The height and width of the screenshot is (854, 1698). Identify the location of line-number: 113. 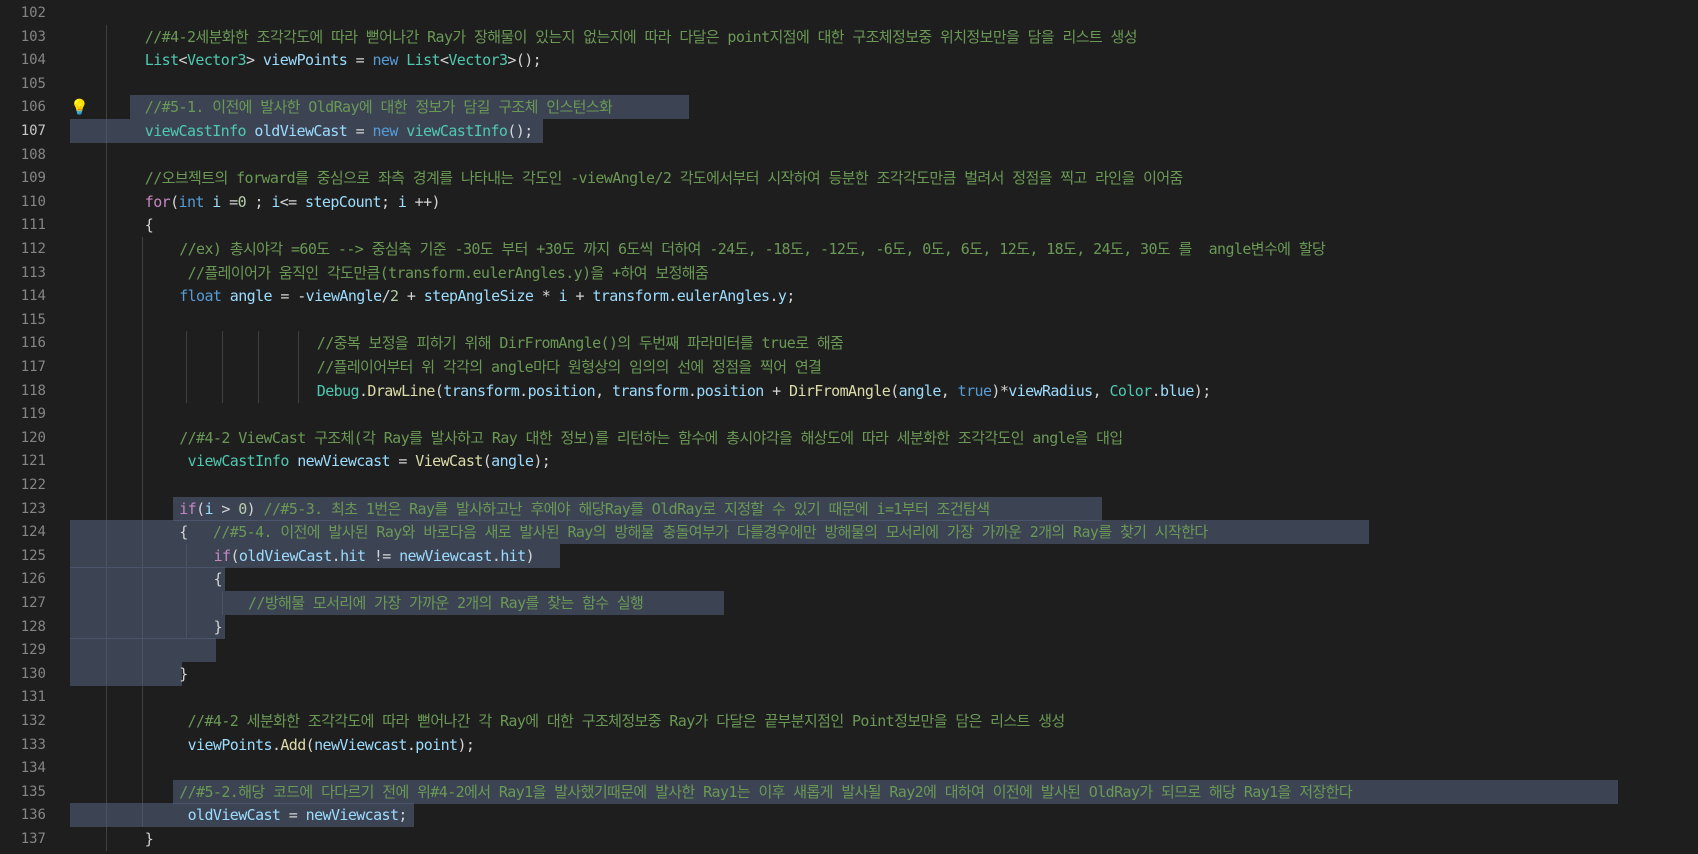
(23, 273).